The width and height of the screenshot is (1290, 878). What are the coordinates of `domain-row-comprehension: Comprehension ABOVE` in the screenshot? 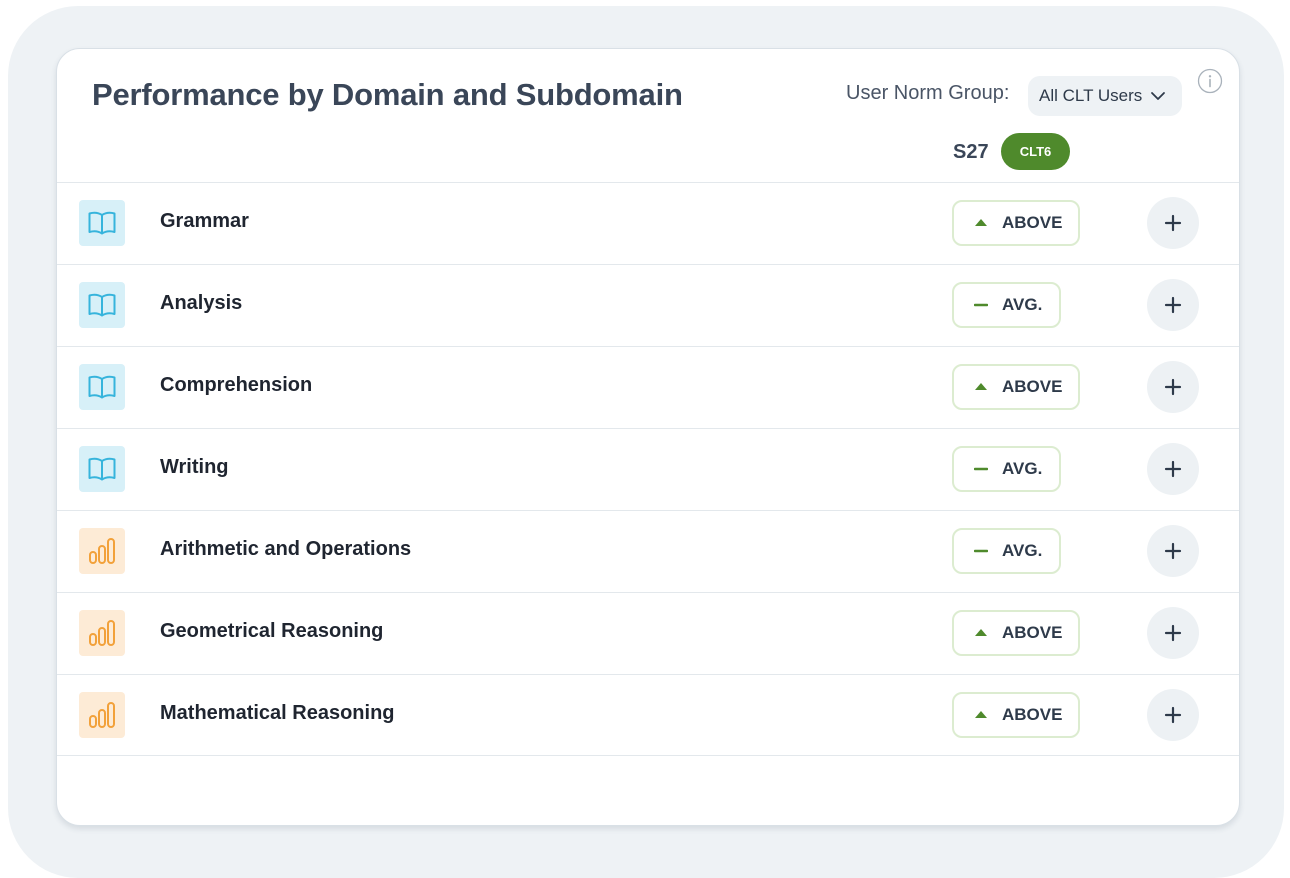 It's located at (648, 387).